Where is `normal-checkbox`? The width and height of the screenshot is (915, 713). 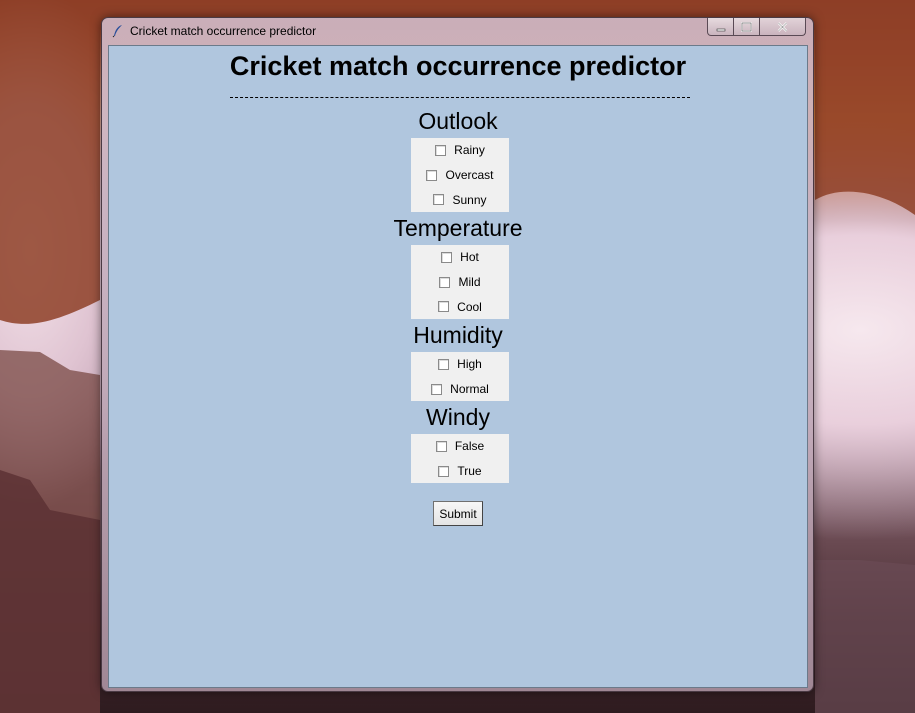
normal-checkbox is located at coordinates (437, 389).